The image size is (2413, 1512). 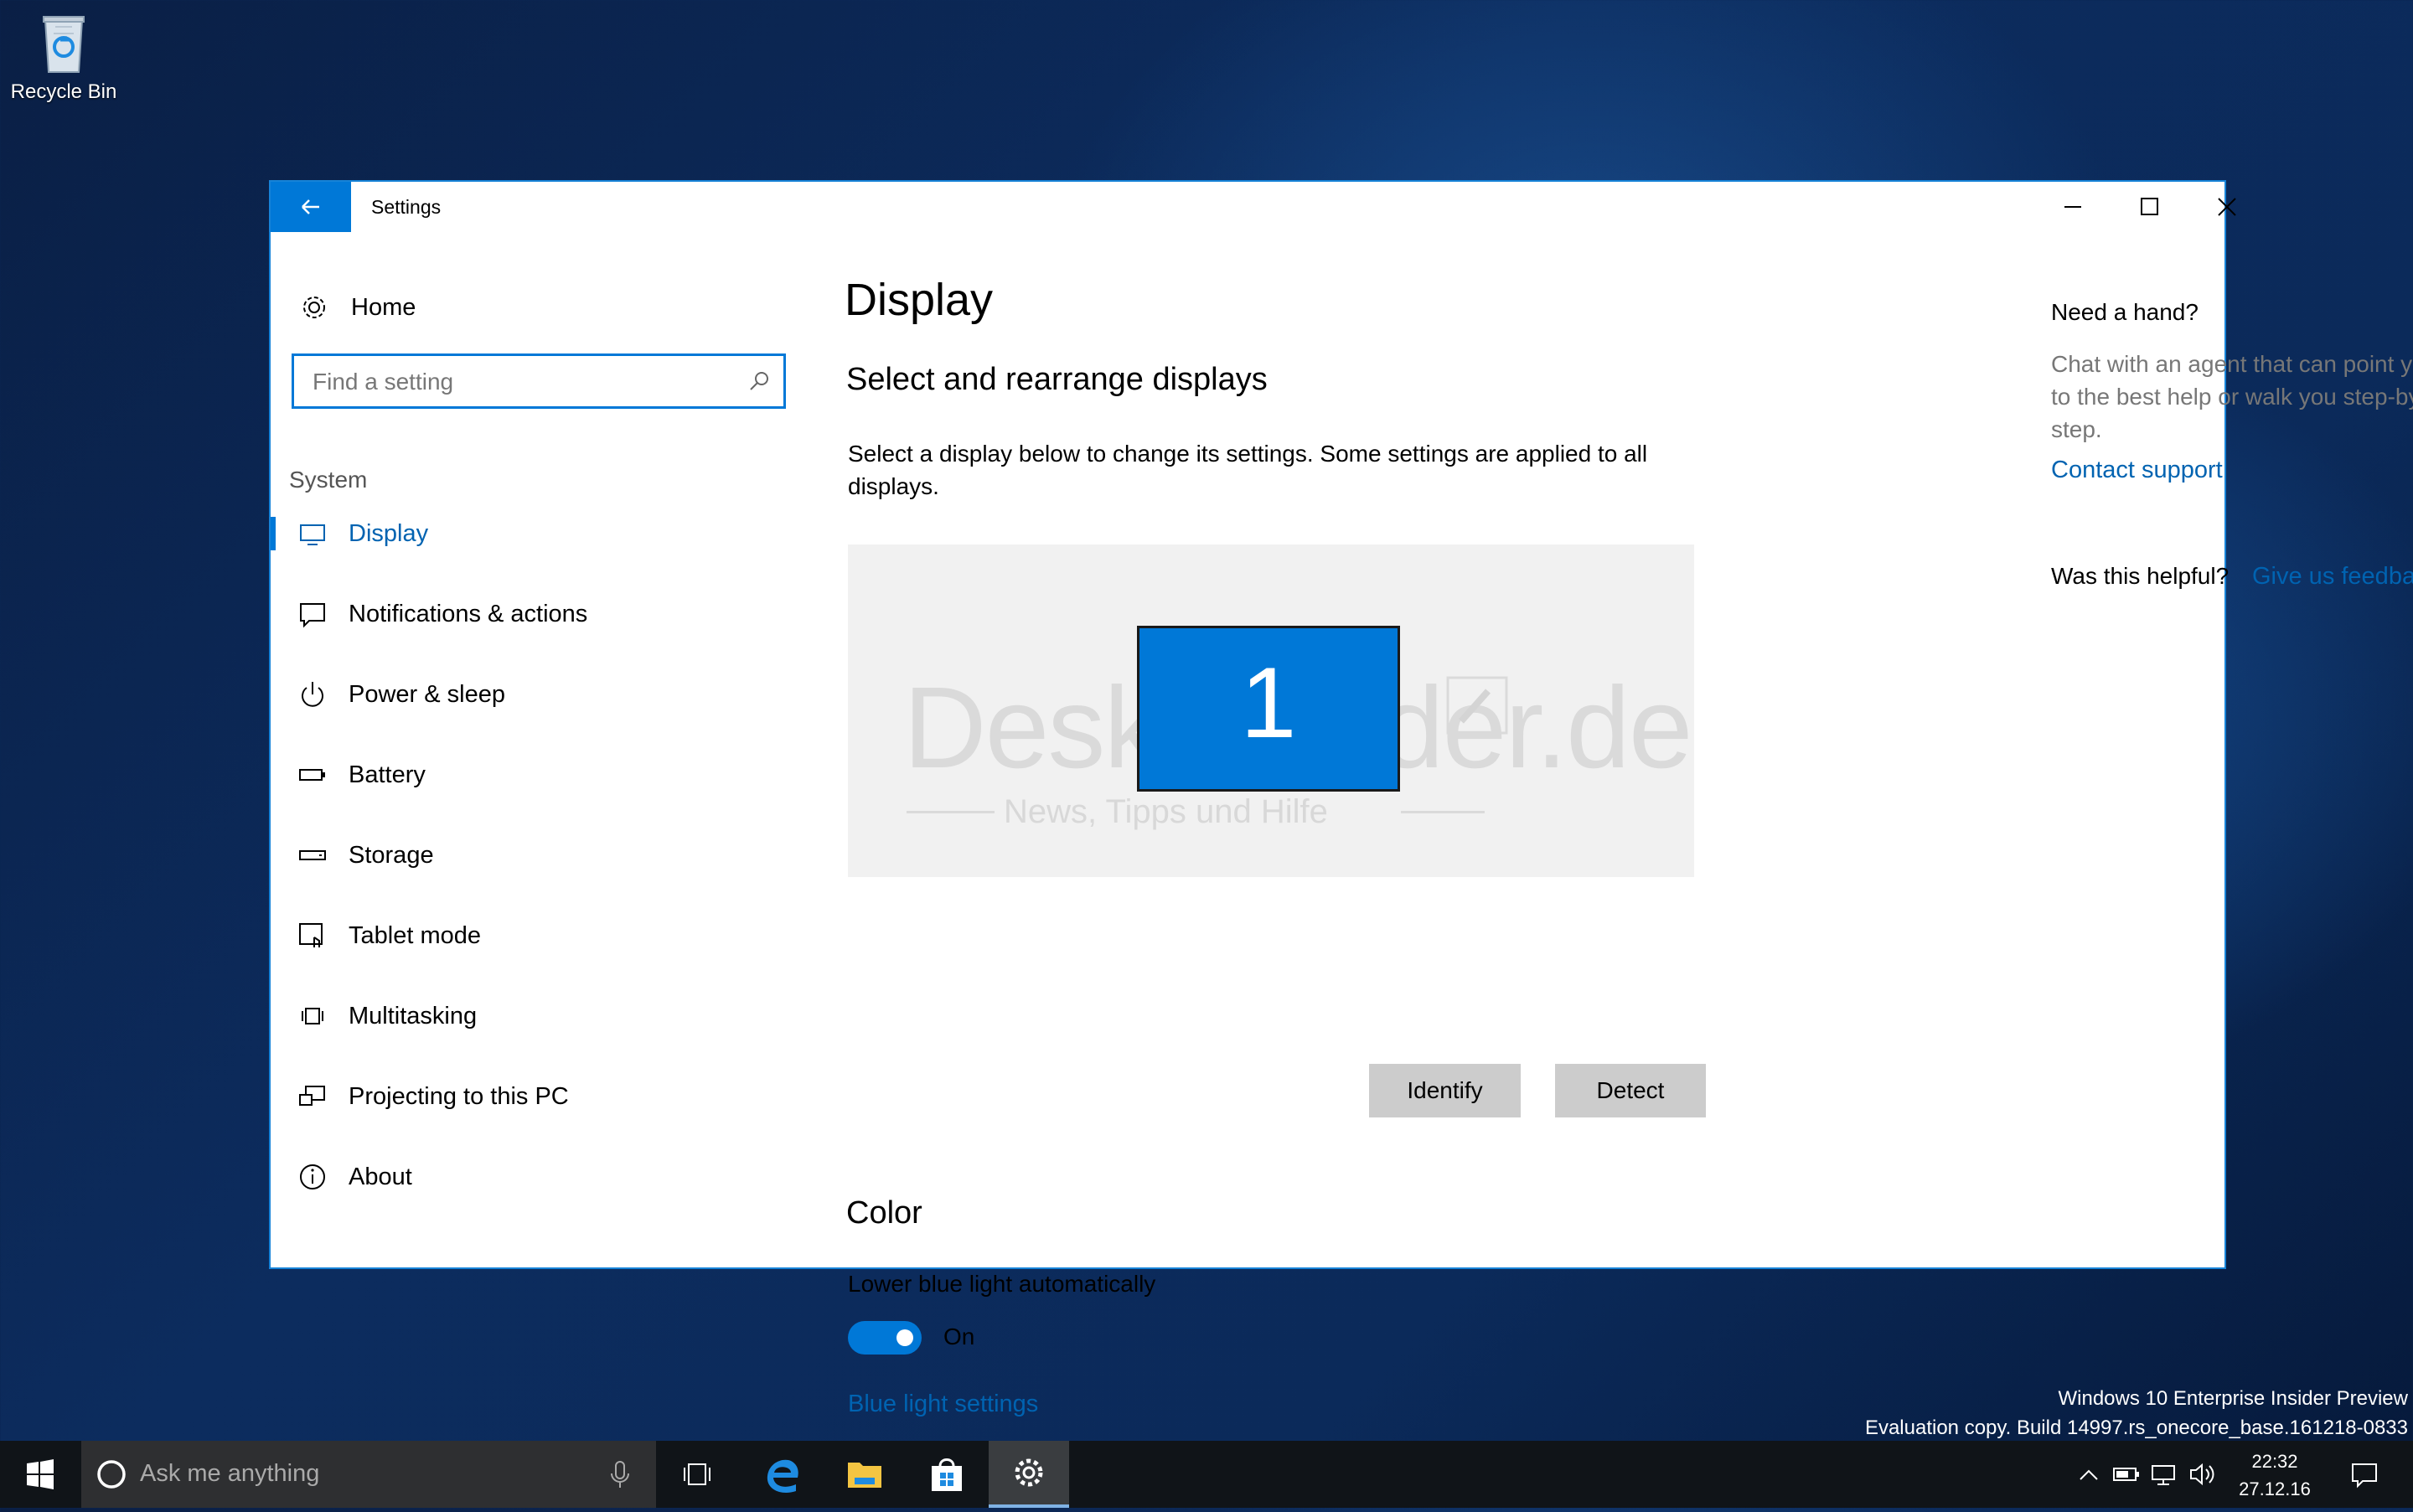 What do you see at coordinates (2275, 1488) in the screenshot?
I see `clock-date: 27.12.16` at bounding box center [2275, 1488].